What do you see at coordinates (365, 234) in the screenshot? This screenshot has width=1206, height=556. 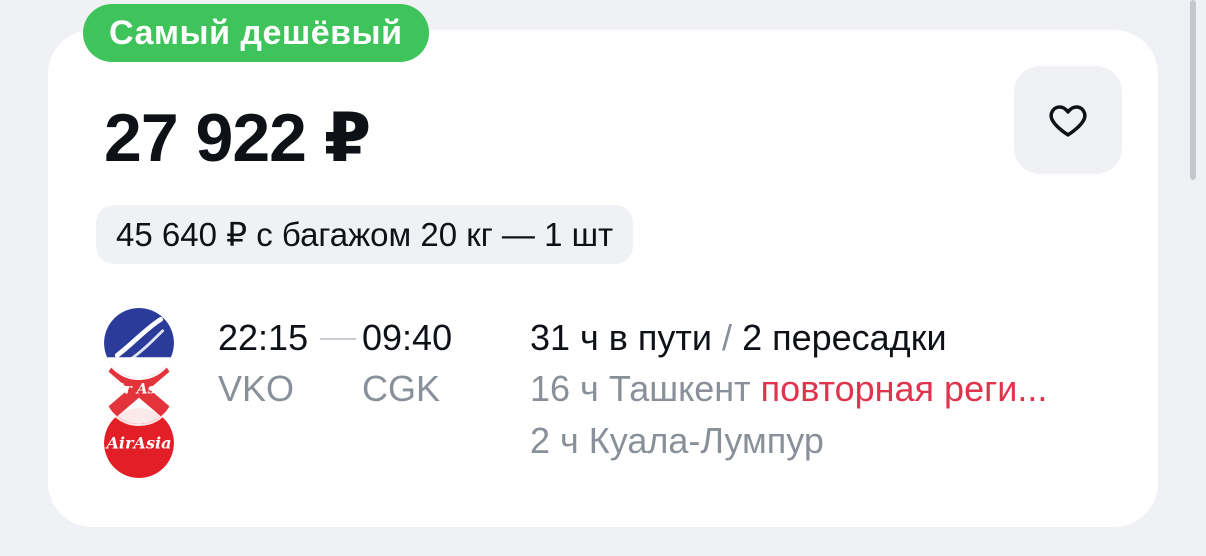 I see `baggage-offer-chip: 45 640 ₽ с багажом 20 кг — 1 шт` at bounding box center [365, 234].